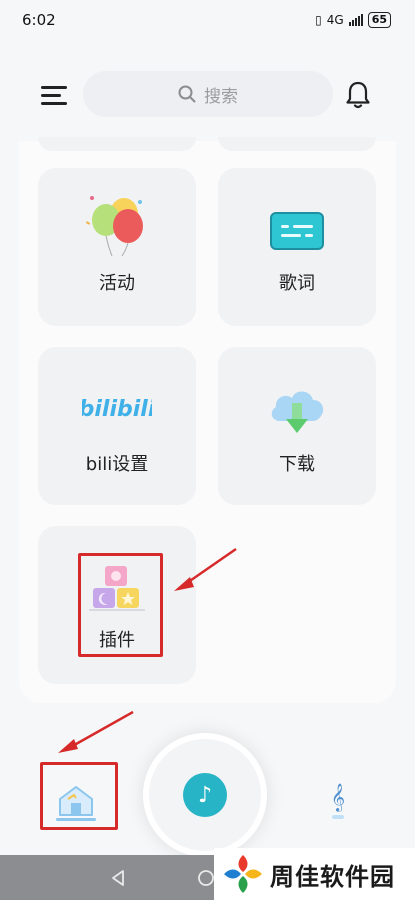  I want to click on status-time: 6:02, so click(39, 20).